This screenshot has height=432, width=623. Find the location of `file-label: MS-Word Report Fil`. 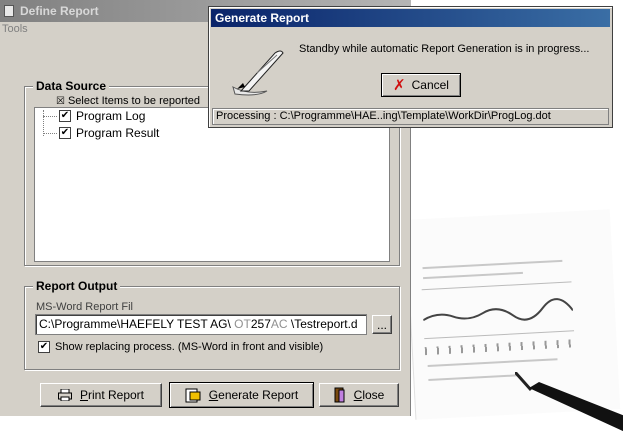

file-label: MS-Word Report Fil is located at coordinates (84, 307).